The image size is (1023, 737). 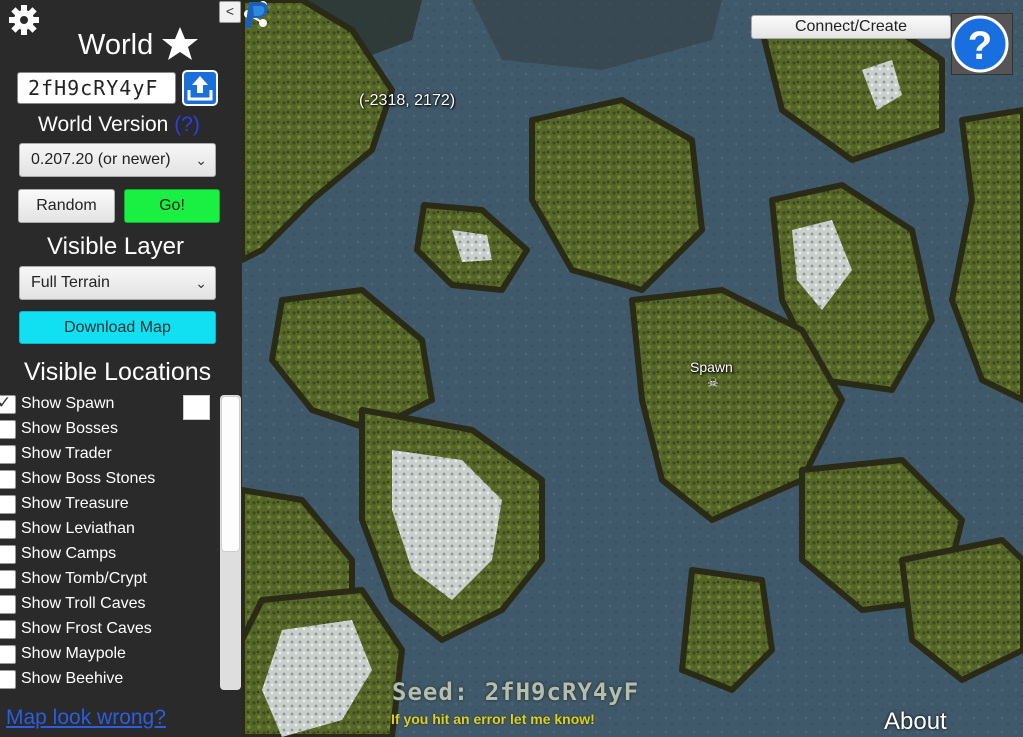 What do you see at coordinates (116, 45) in the screenshot?
I see `world-title: World` at bounding box center [116, 45].